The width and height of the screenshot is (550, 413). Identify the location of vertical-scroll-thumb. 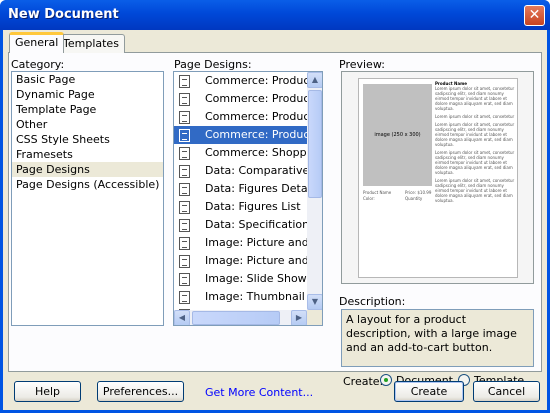
(315, 144).